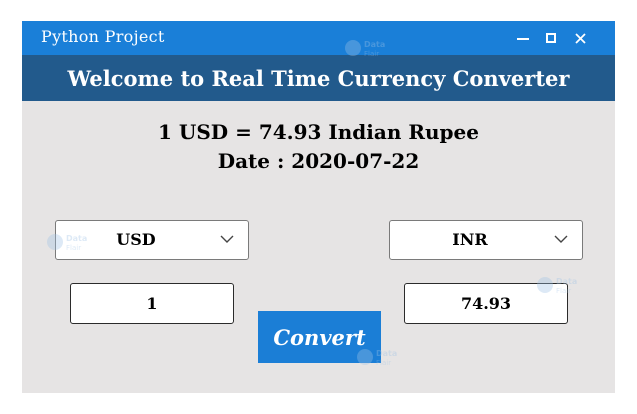  What do you see at coordinates (318, 132) in the screenshot?
I see `exchange-rate-label: 1 USD = 74.93 Indian Rupee` at bounding box center [318, 132].